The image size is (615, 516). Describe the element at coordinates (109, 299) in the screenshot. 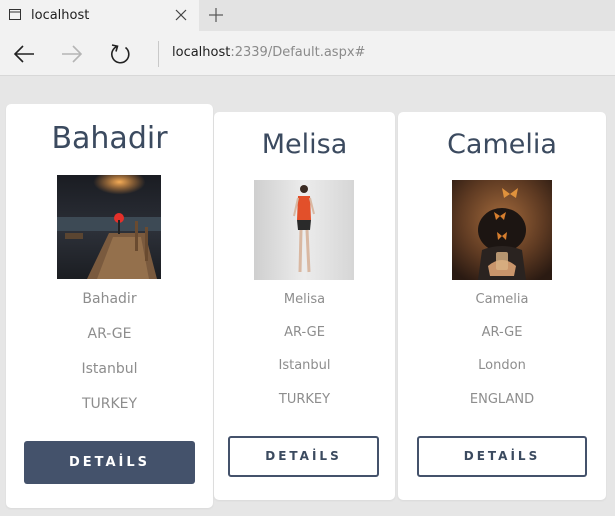

I see `card-username: Bahadir` at that location.